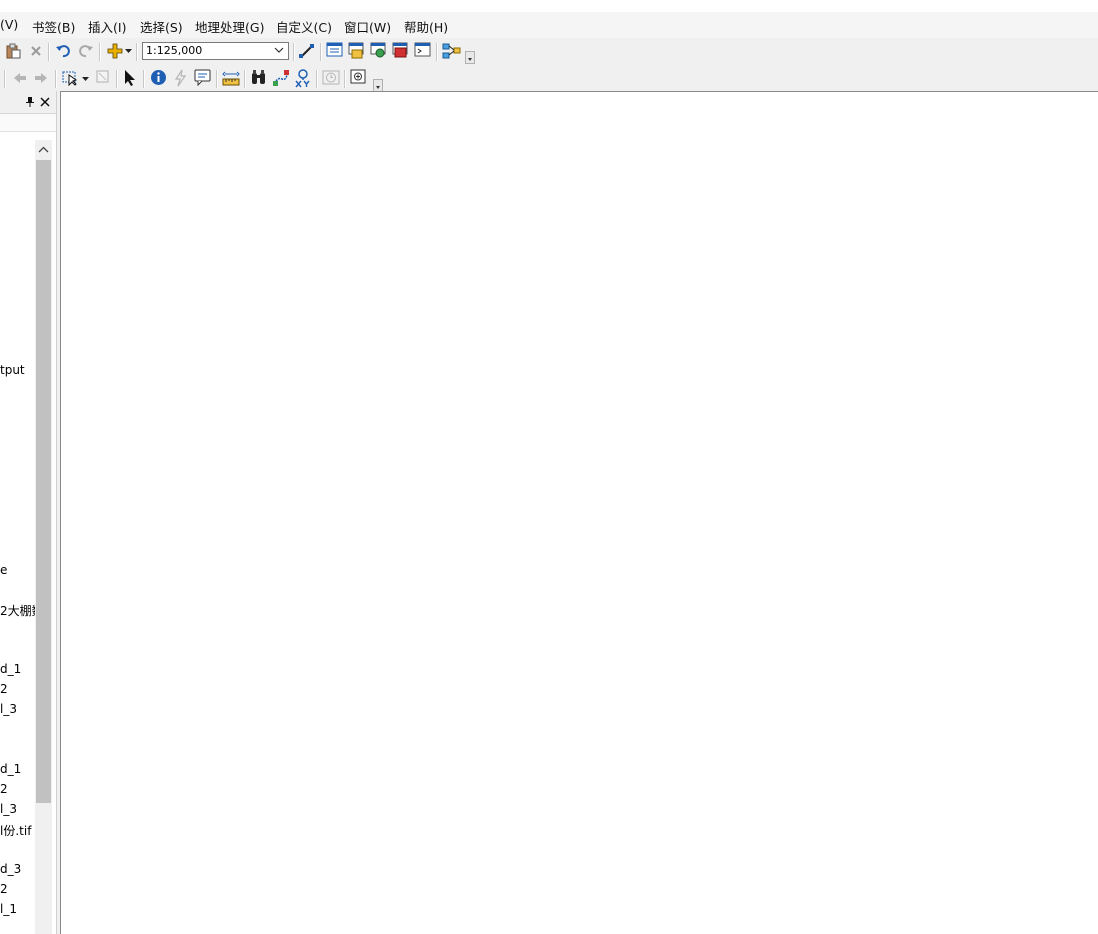 This screenshot has width=1098, height=934. Describe the element at coordinates (85, 79) in the screenshot. I see `select-dropdown-icon` at that location.